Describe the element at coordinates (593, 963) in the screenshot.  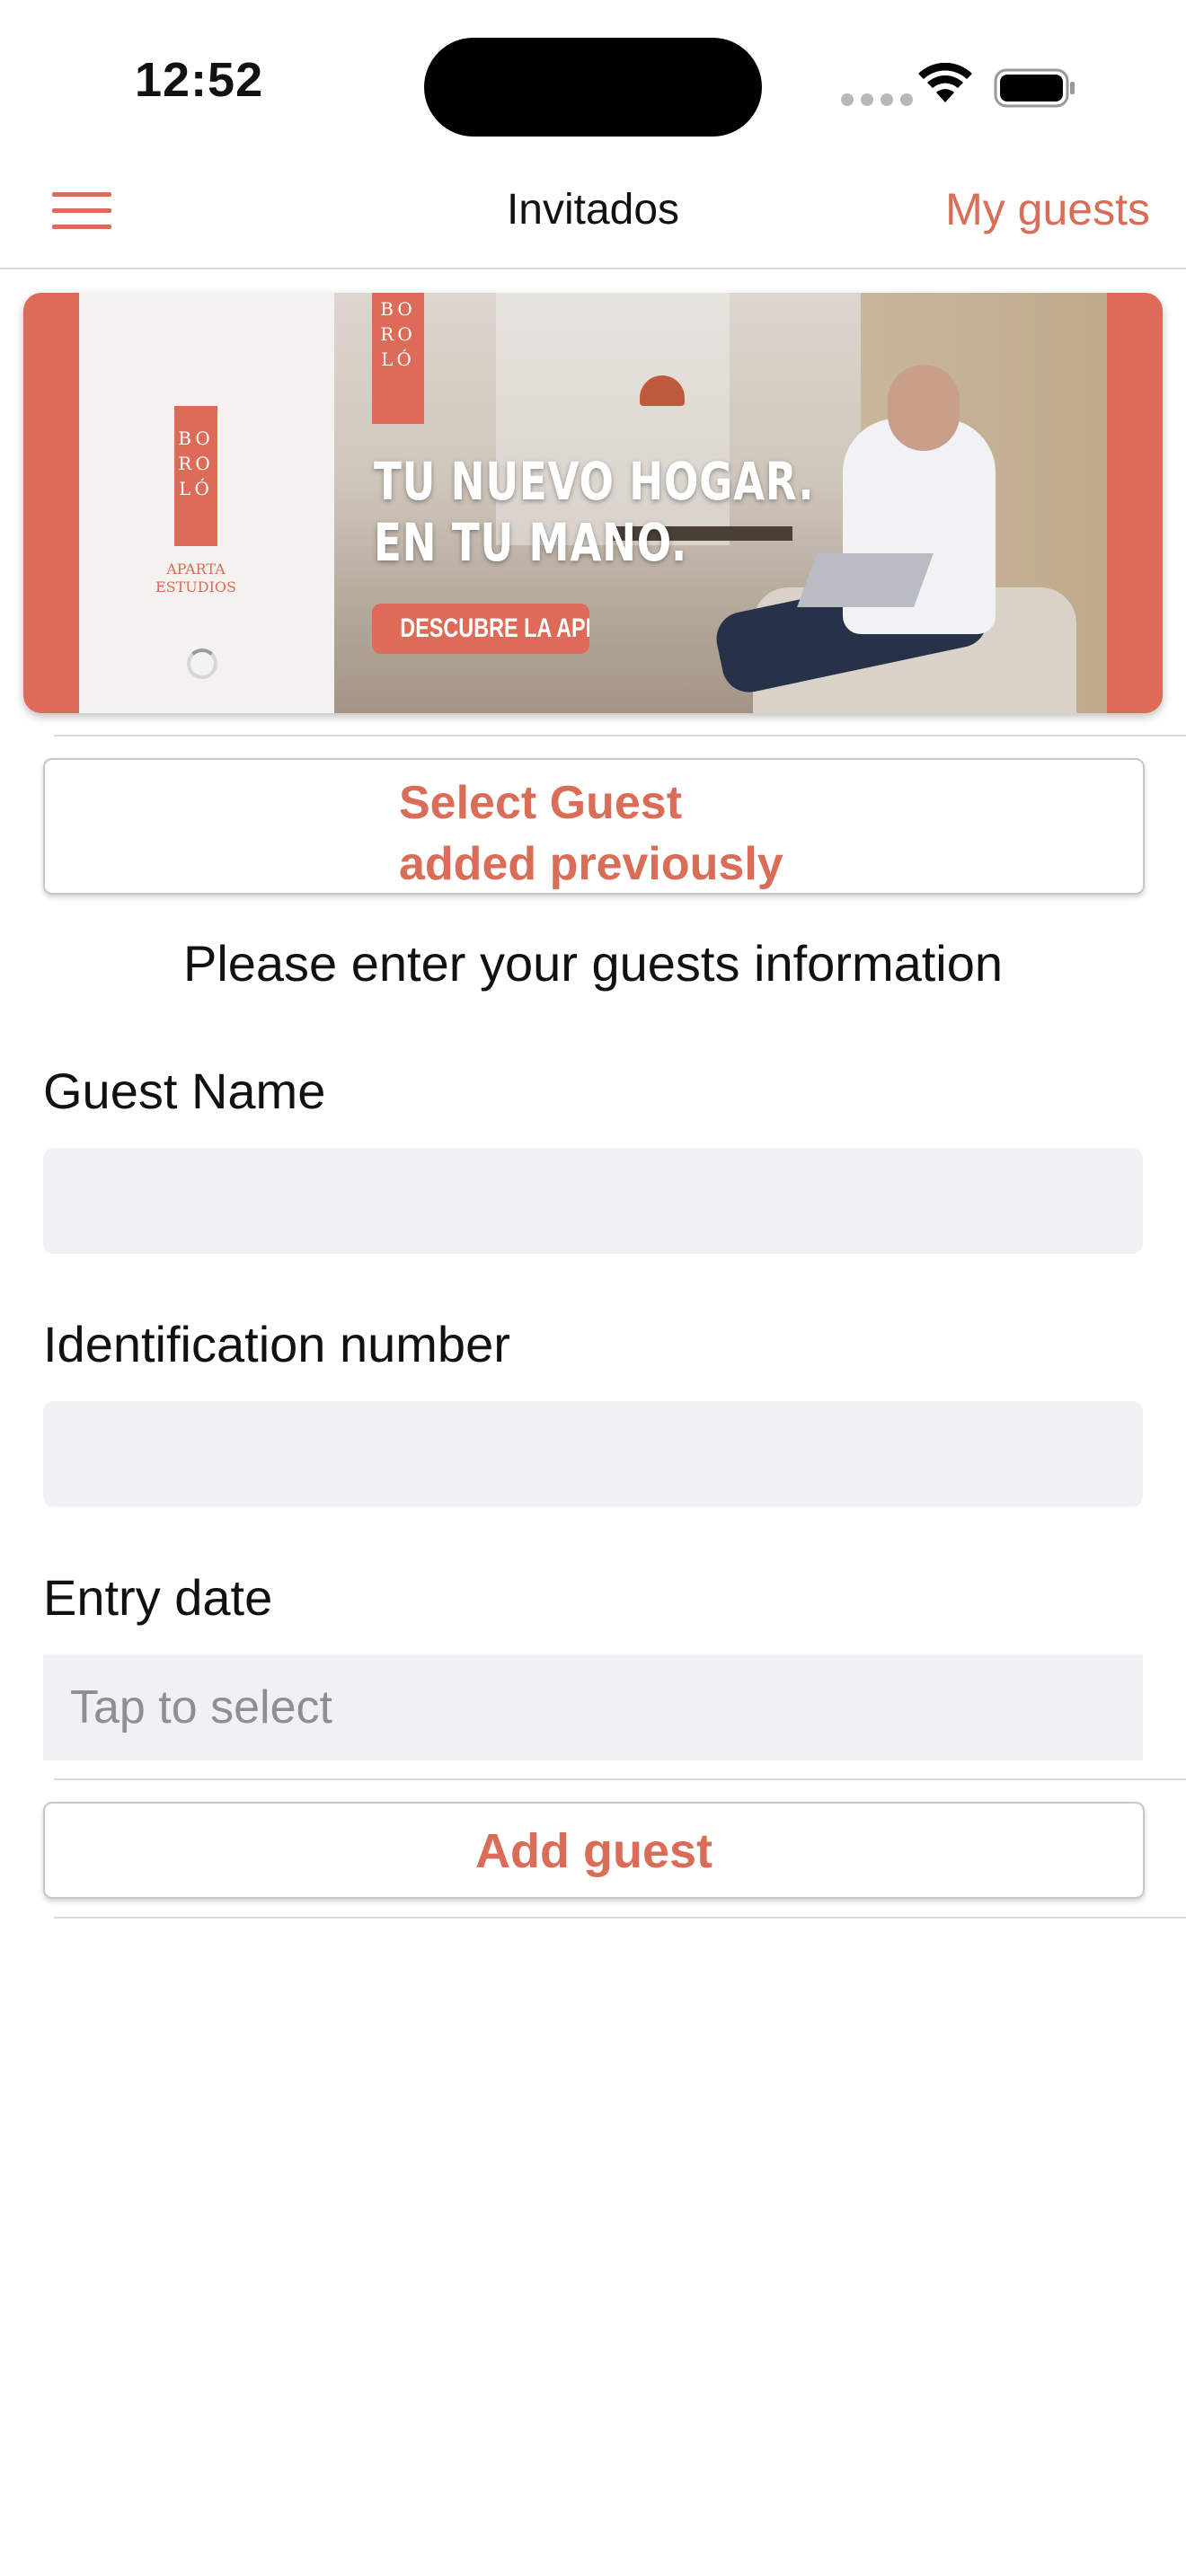
I see `form-instructions: Please enter your guests information` at that location.